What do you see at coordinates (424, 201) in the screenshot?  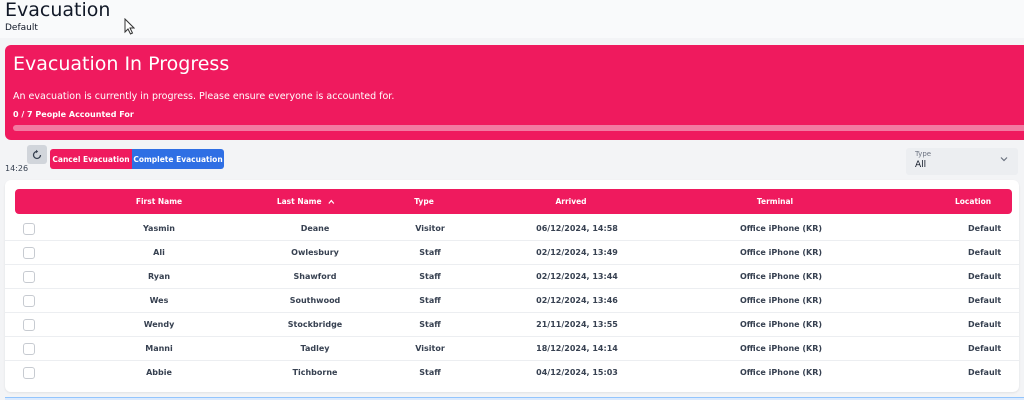 I see `column-header-type: Type` at bounding box center [424, 201].